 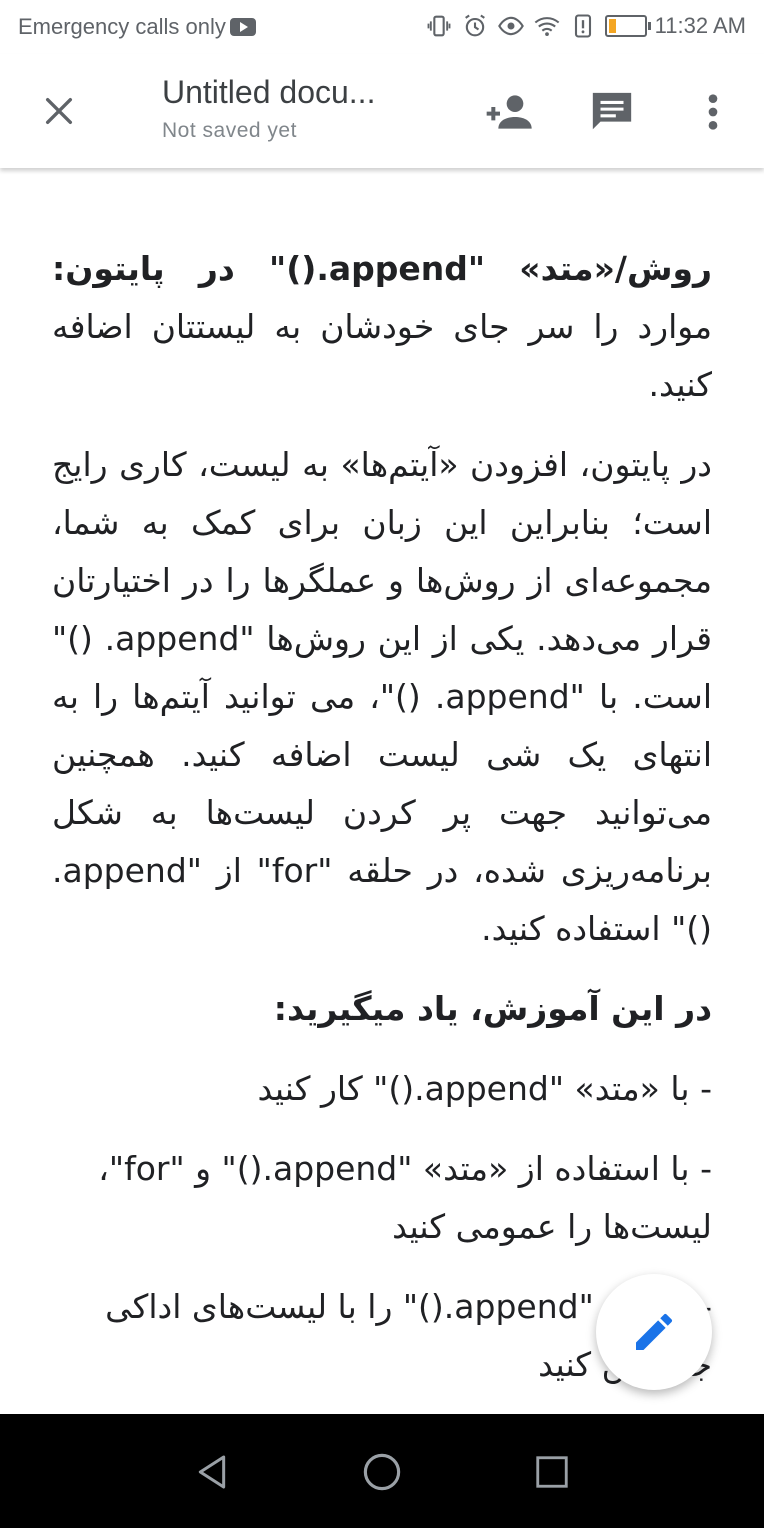 I want to click on close-icon, so click(x=59, y=111).